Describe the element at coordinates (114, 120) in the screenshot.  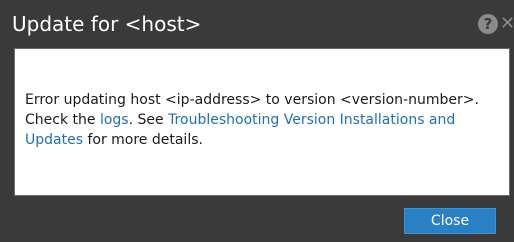
I see `logs-link: logs` at that location.